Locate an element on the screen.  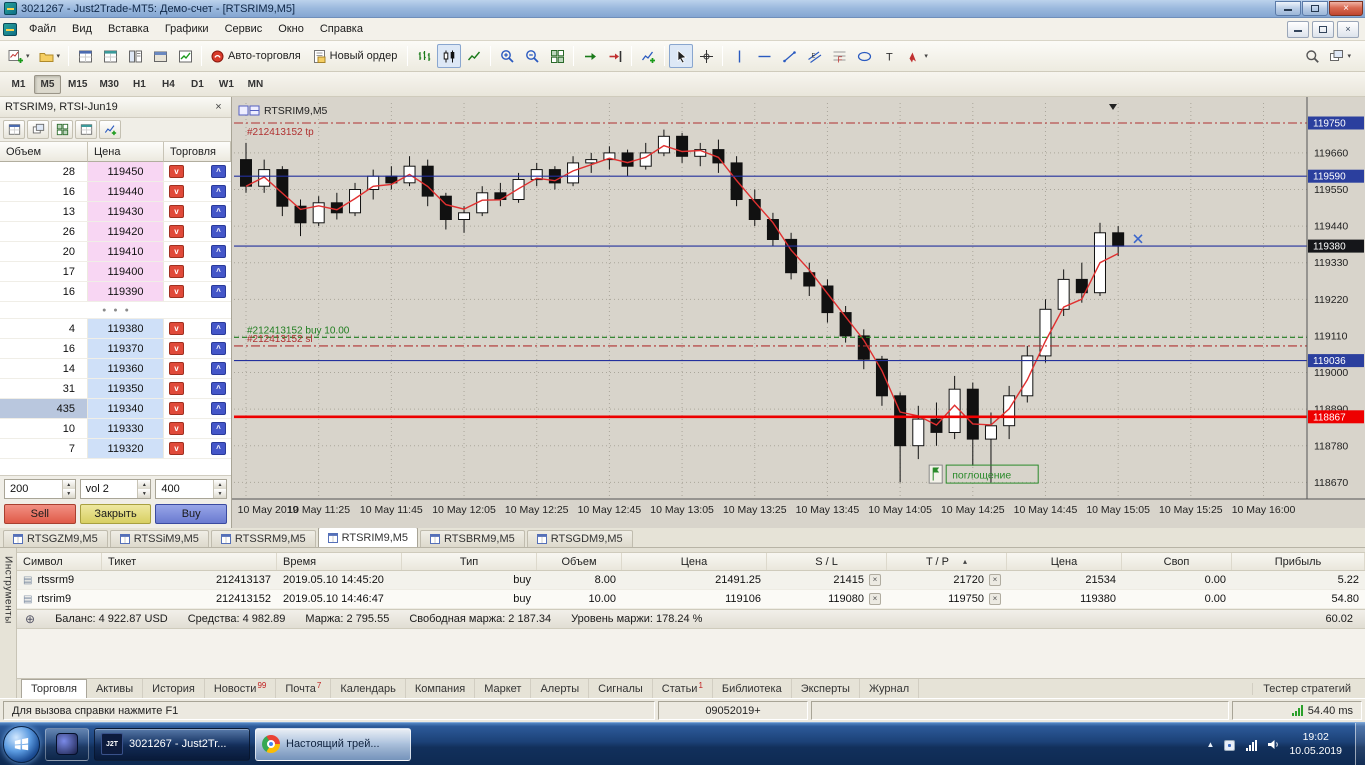
timeframe-H4: H4 is located at coordinates (168, 84).